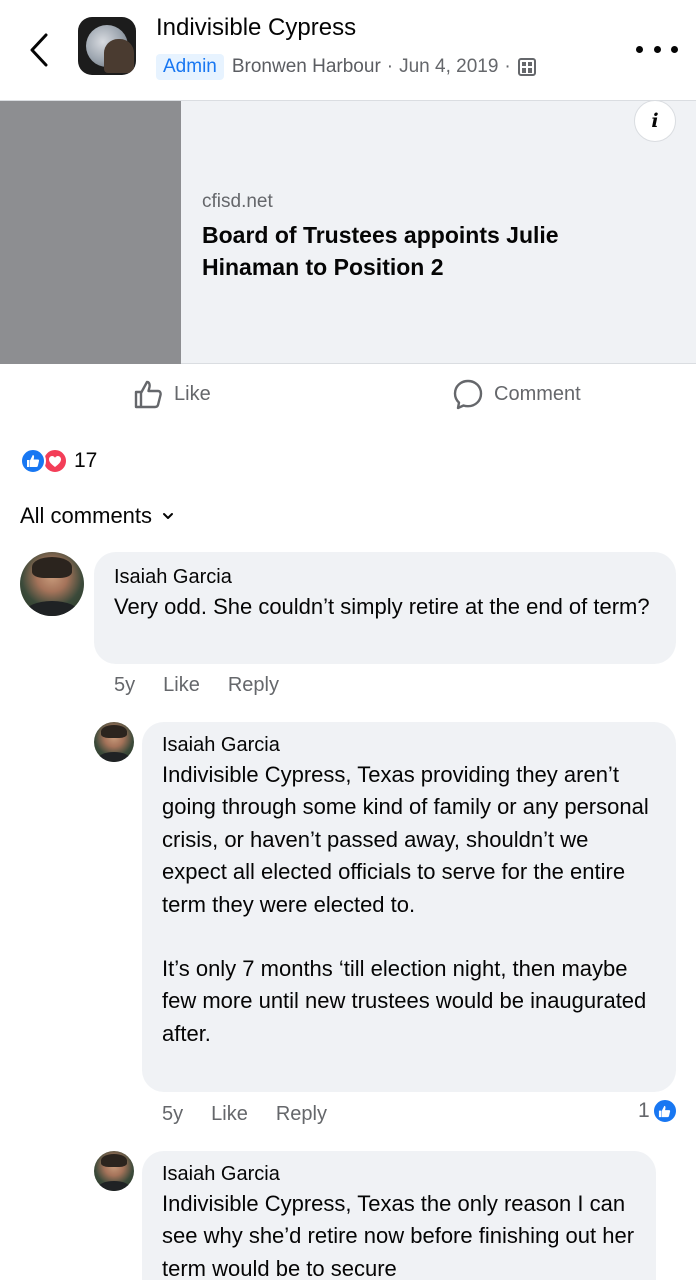 The width and height of the screenshot is (696, 1280). I want to click on thumbs-up-icon, so click(148, 394).